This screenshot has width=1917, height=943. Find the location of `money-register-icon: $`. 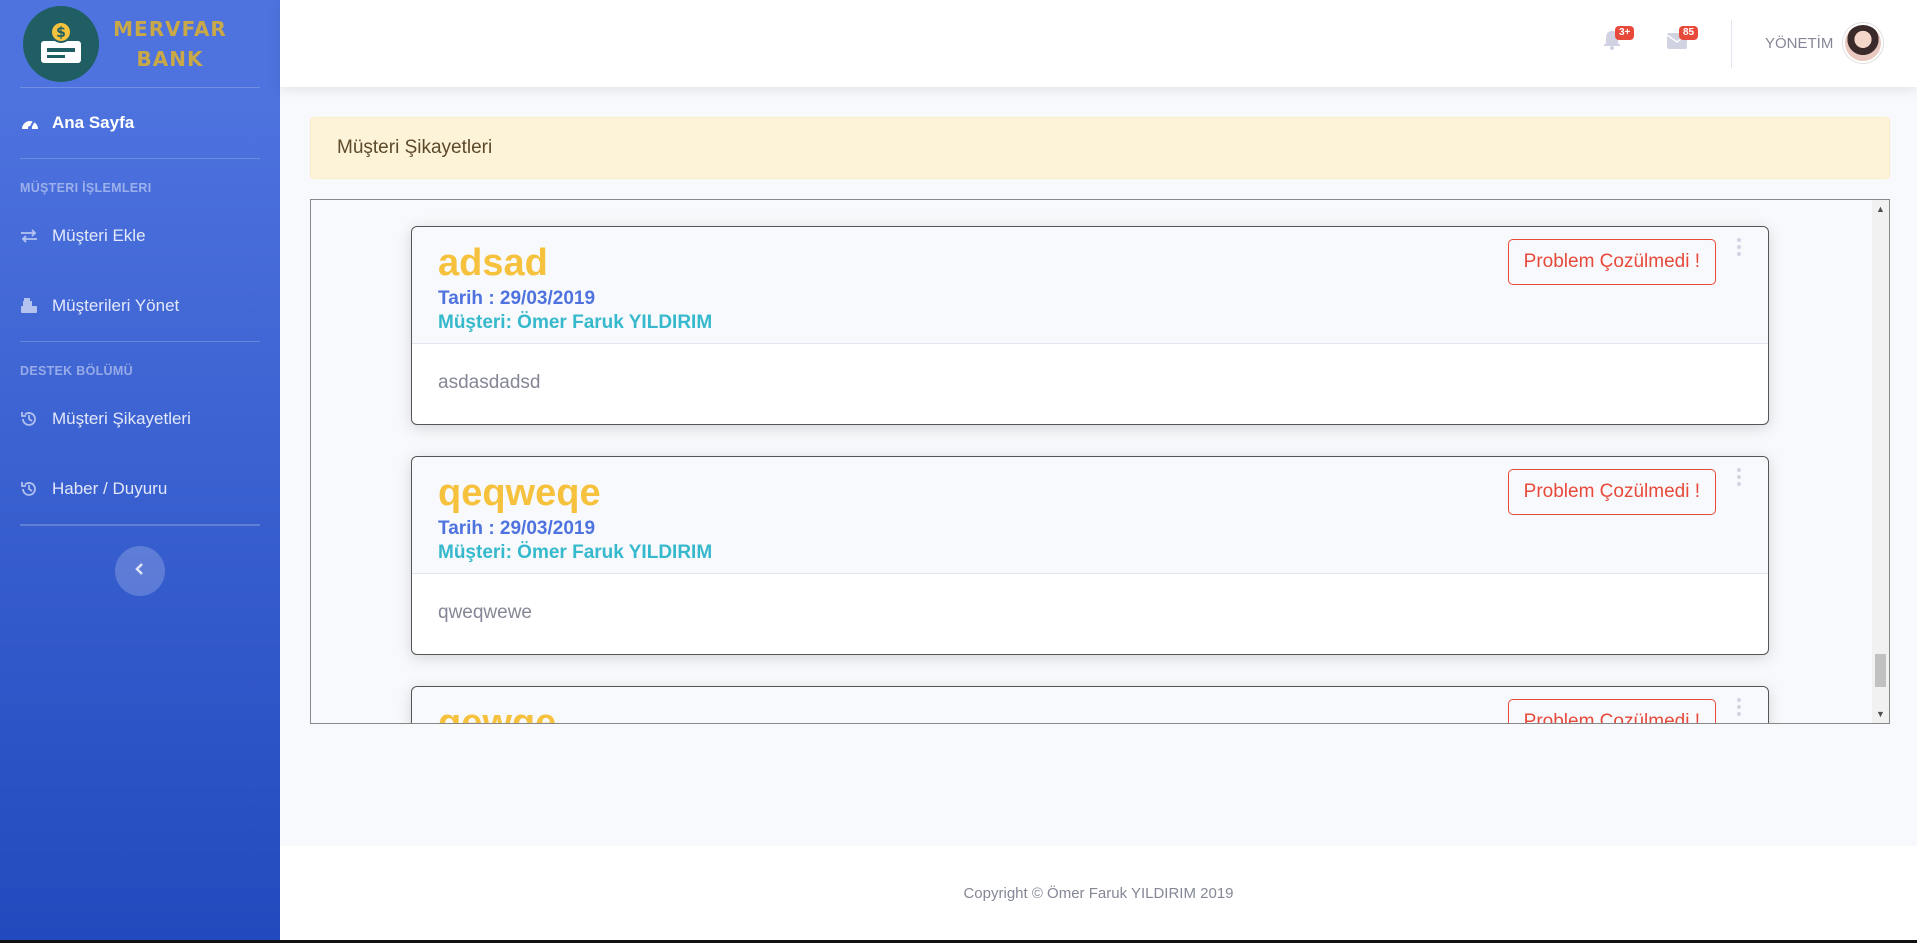

money-register-icon: $ is located at coordinates (61, 43).